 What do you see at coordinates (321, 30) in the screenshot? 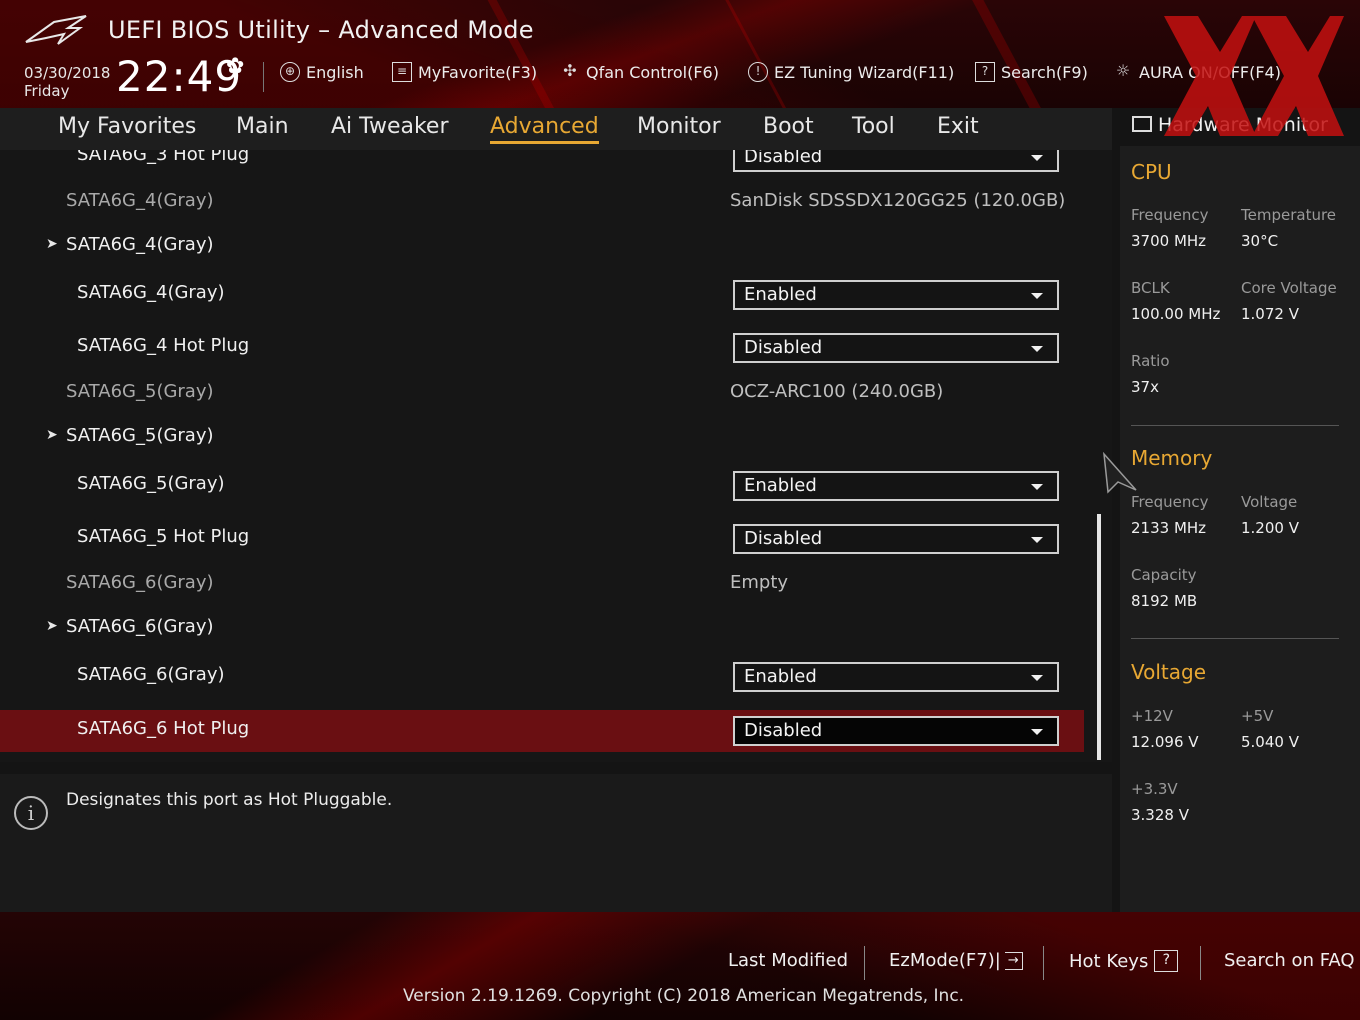
I see `app-title: UEFI BIOS Utility – Advanced Mode` at bounding box center [321, 30].